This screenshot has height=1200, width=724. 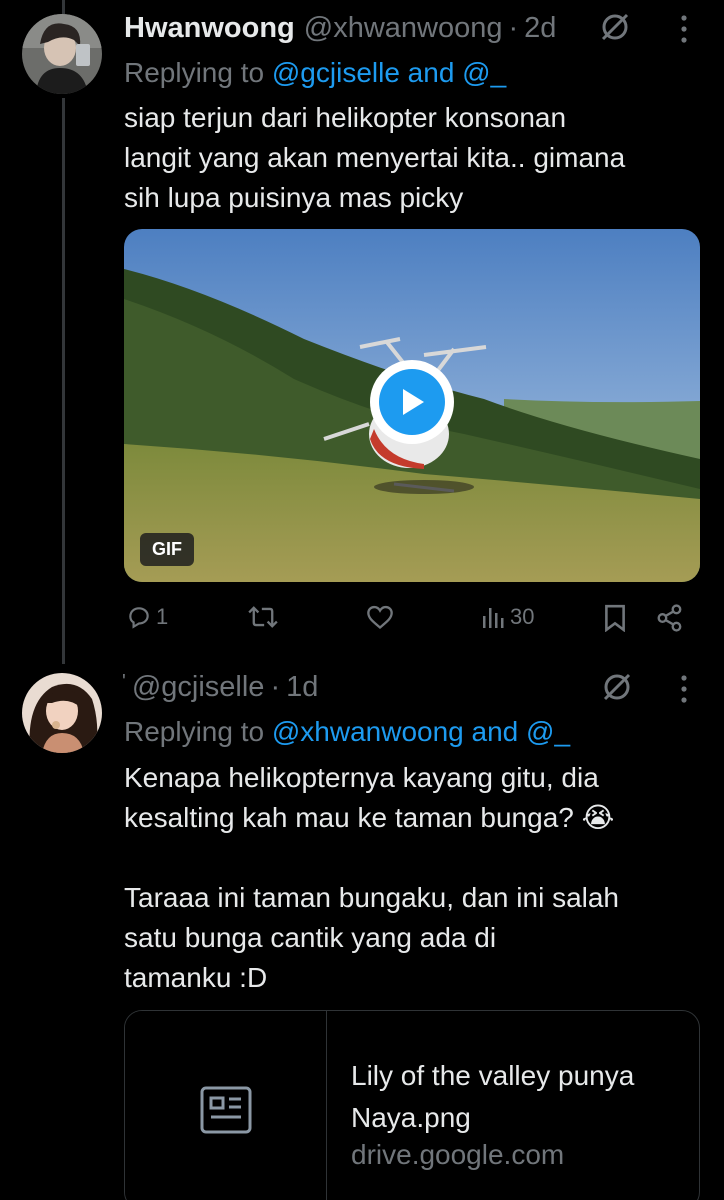 I want to click on play-icon, so click(x=412, y=402).